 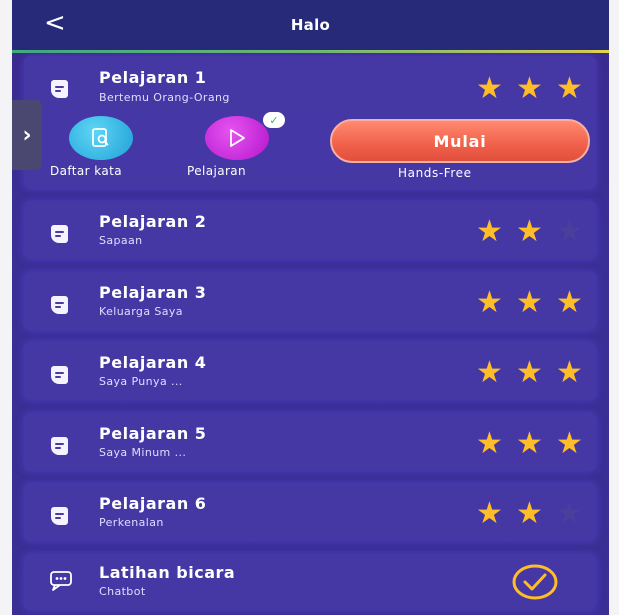 I want to click on play-icon, so click(x=237, y=138).